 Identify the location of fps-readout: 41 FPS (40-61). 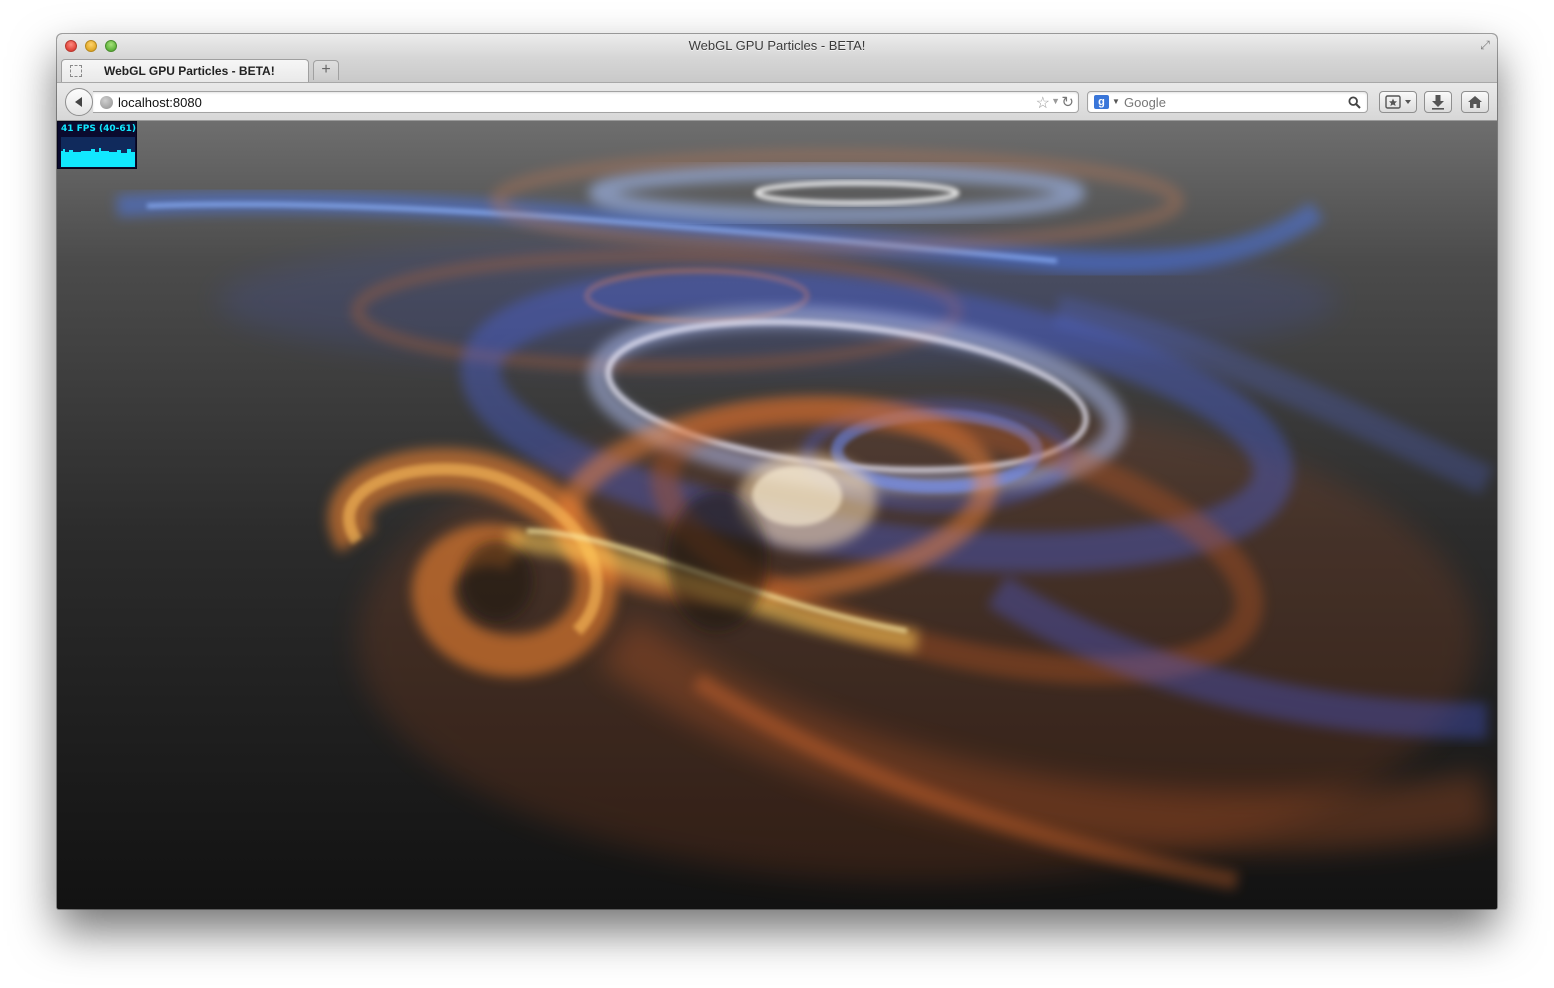
(99, 129).